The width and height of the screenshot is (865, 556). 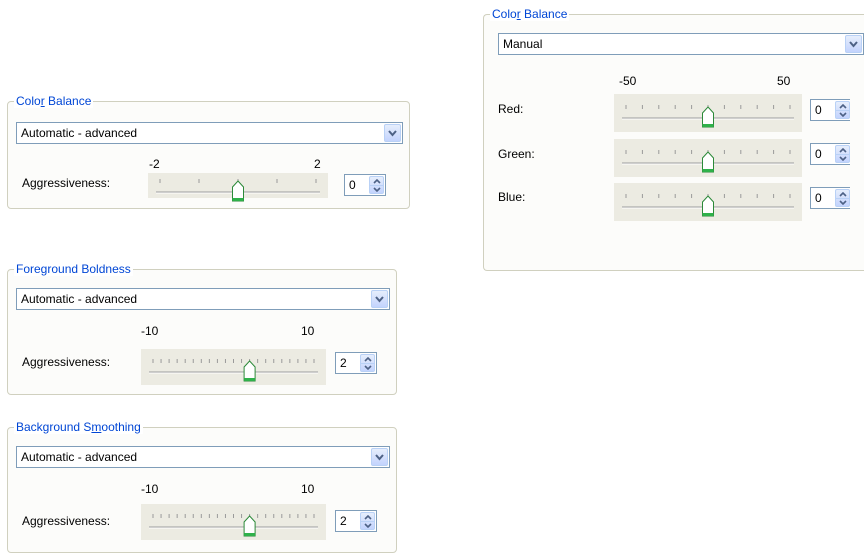 I want to click on foreground-boldness-max-label: 10, so click(x=308, y=331).